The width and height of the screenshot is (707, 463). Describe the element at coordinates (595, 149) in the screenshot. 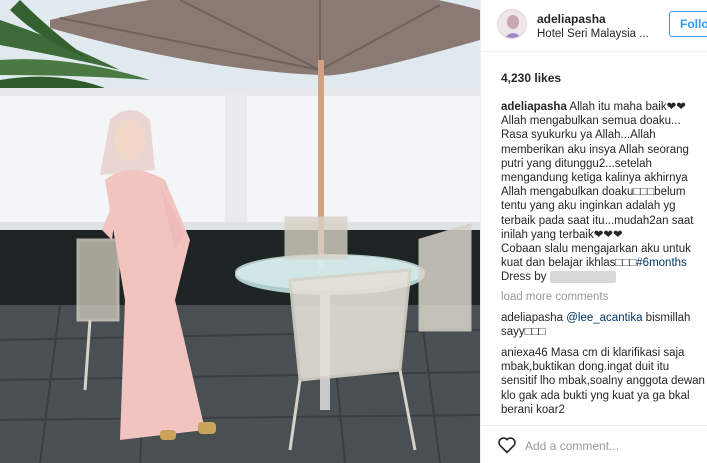

I see `caption-line: memberikan aku insya Allah seorang` at that location.